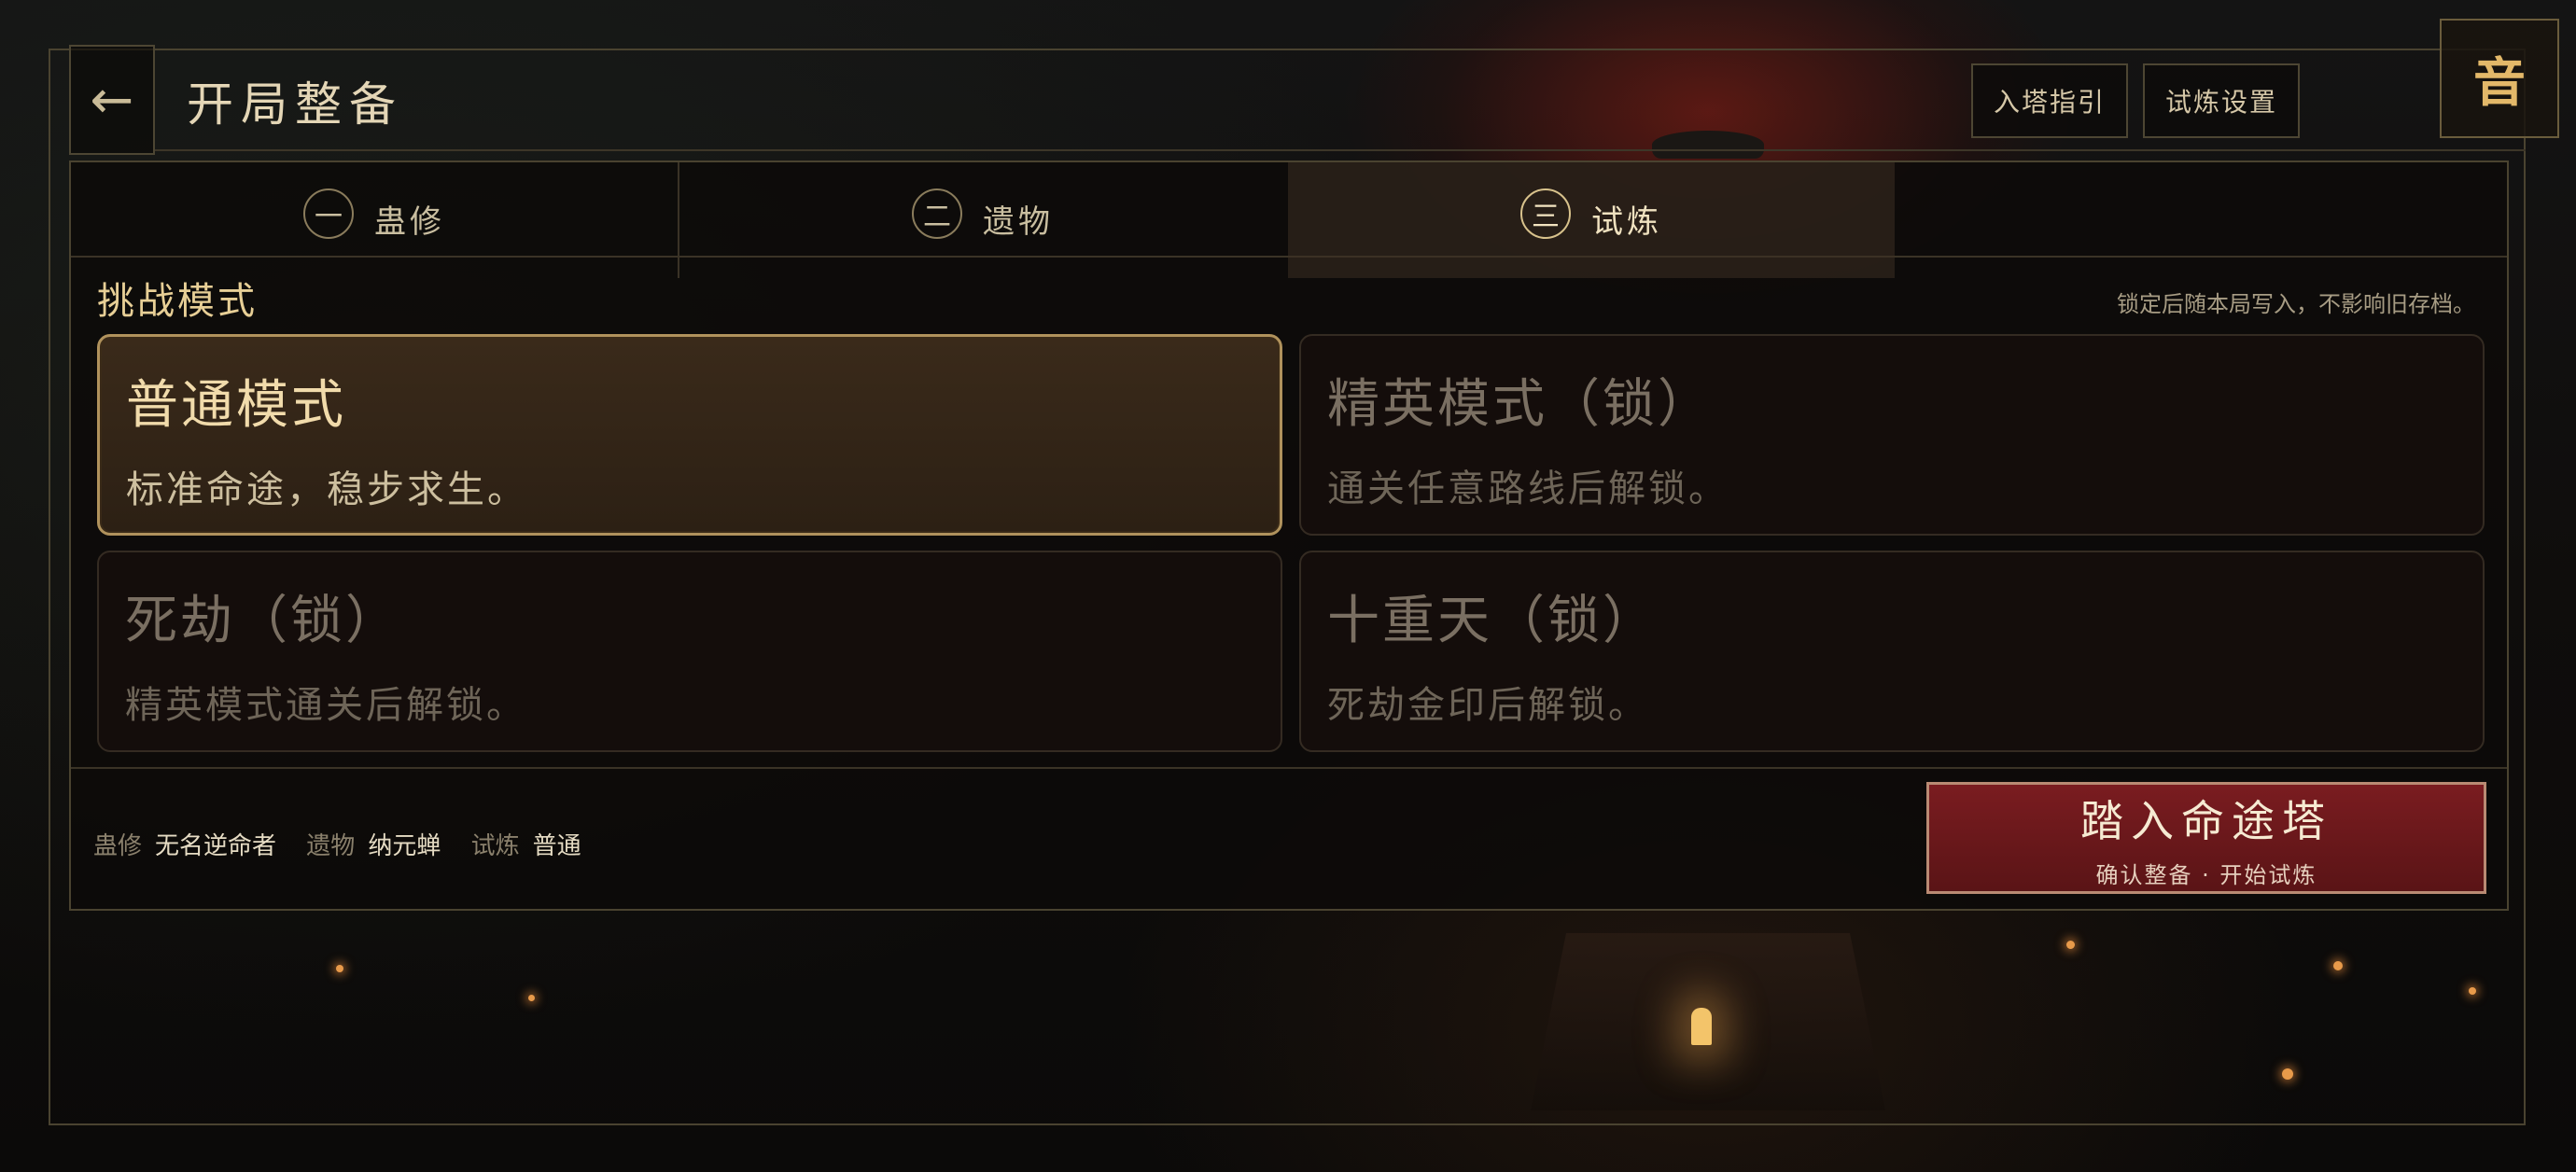  I want to click on mode-desc: 精英模式通关后解锁。, so click(325, 705).